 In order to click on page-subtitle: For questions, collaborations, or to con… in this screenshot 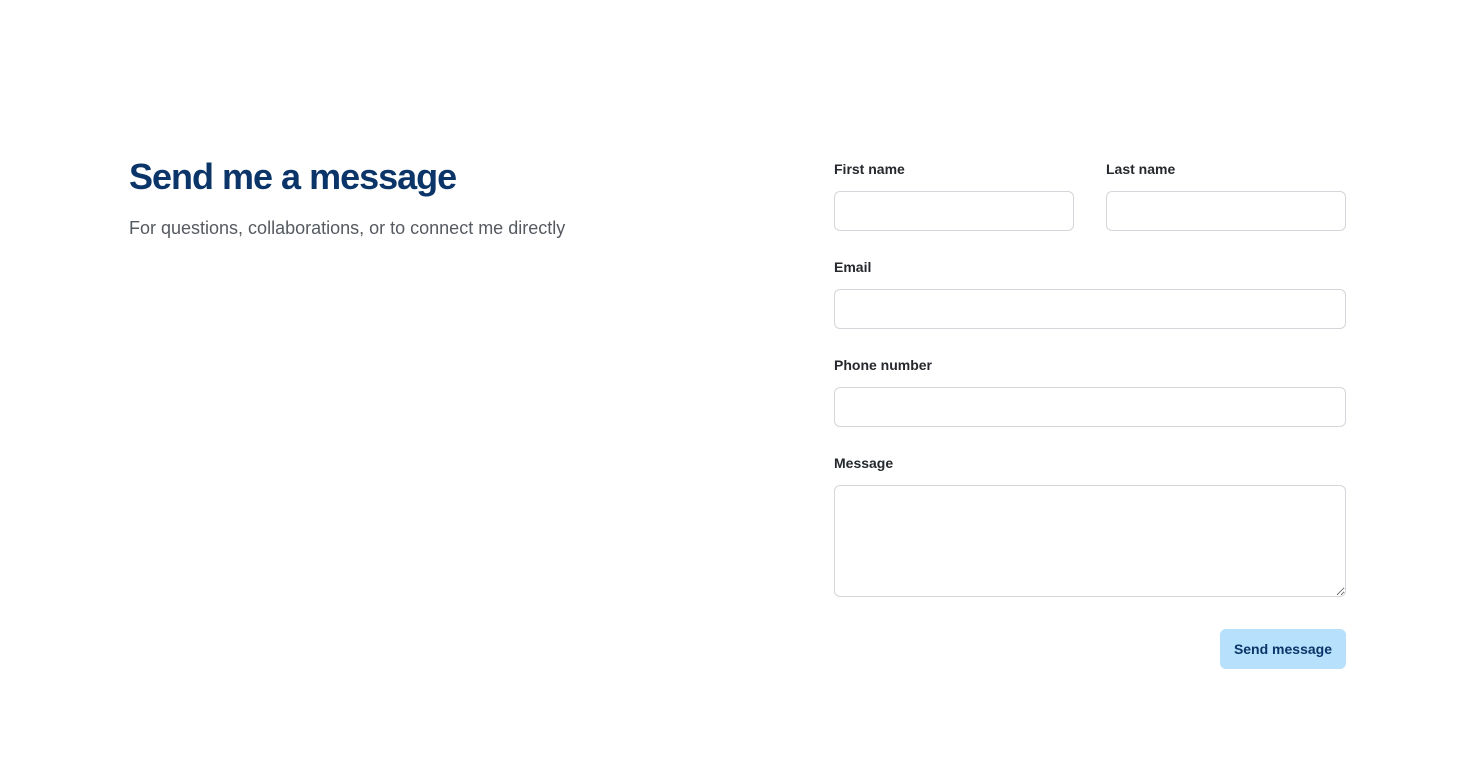, I will do `click(347, 228)`.